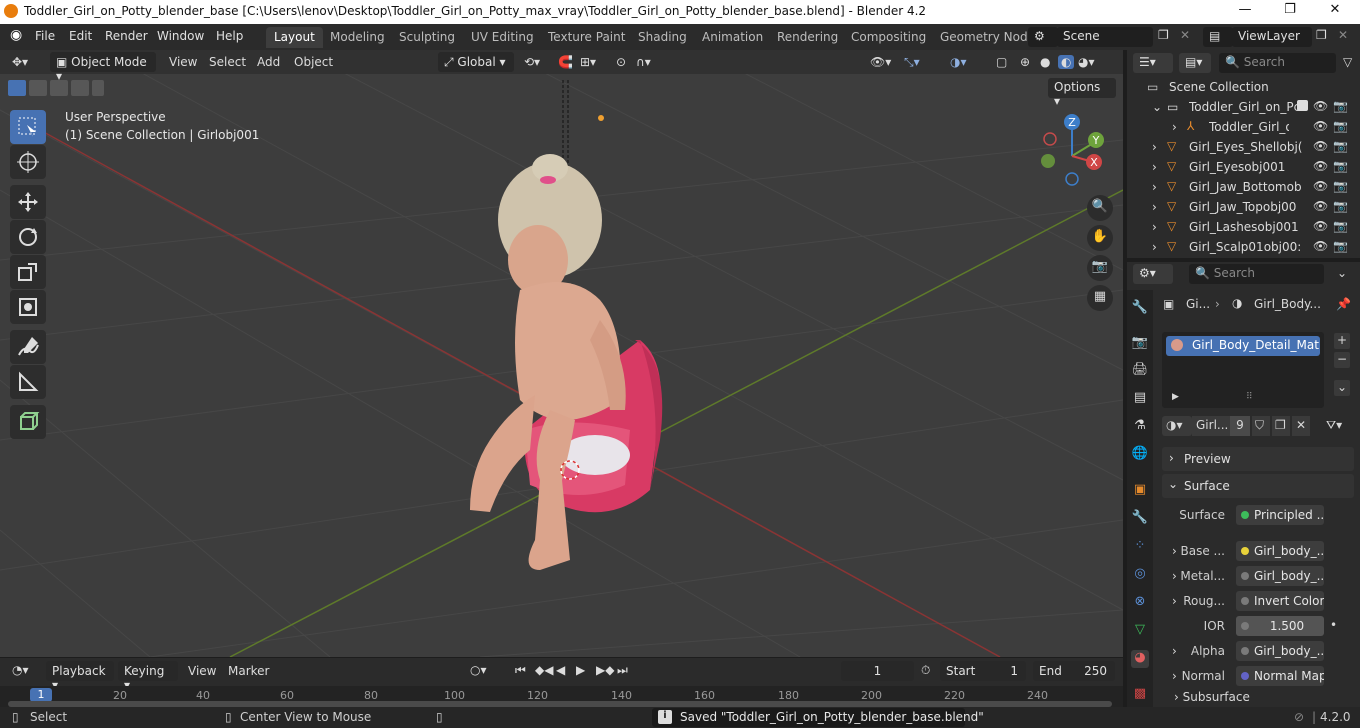 The width and height of the screenshot is (1360, 728). I want to click on wireframe-shading-icon: ⊕, so click(1025, 62).